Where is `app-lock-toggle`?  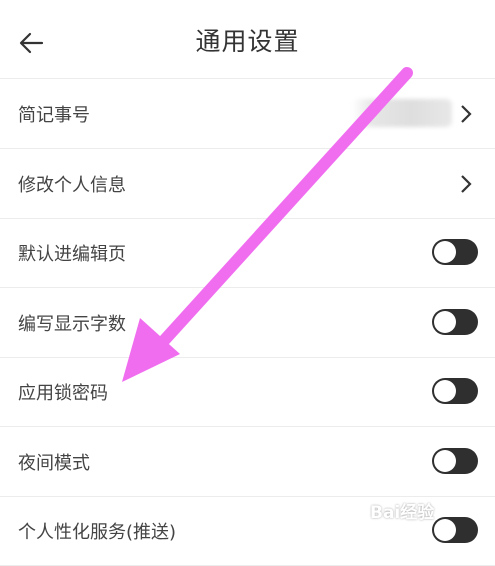 app-lock-toggle is located at coordinates (455, 391).